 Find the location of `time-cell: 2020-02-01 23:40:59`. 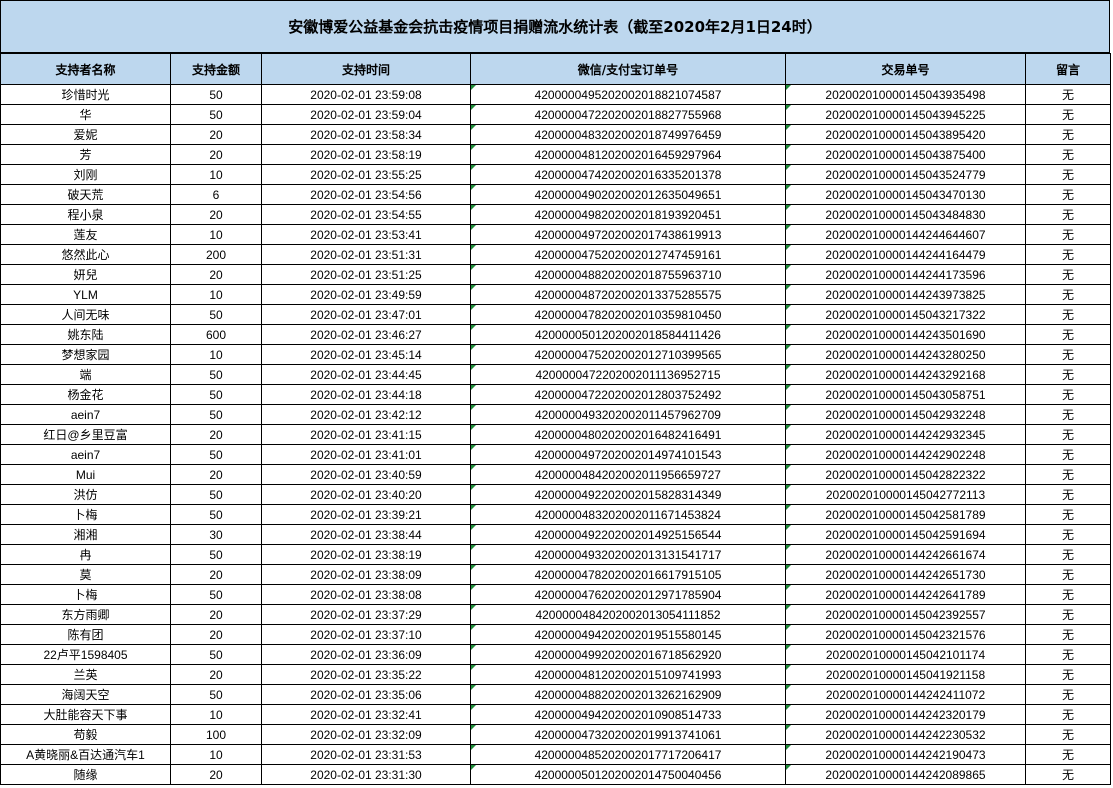

time-cell: 2020-02-01 23:40:59 is located at coordinates (366, 474).